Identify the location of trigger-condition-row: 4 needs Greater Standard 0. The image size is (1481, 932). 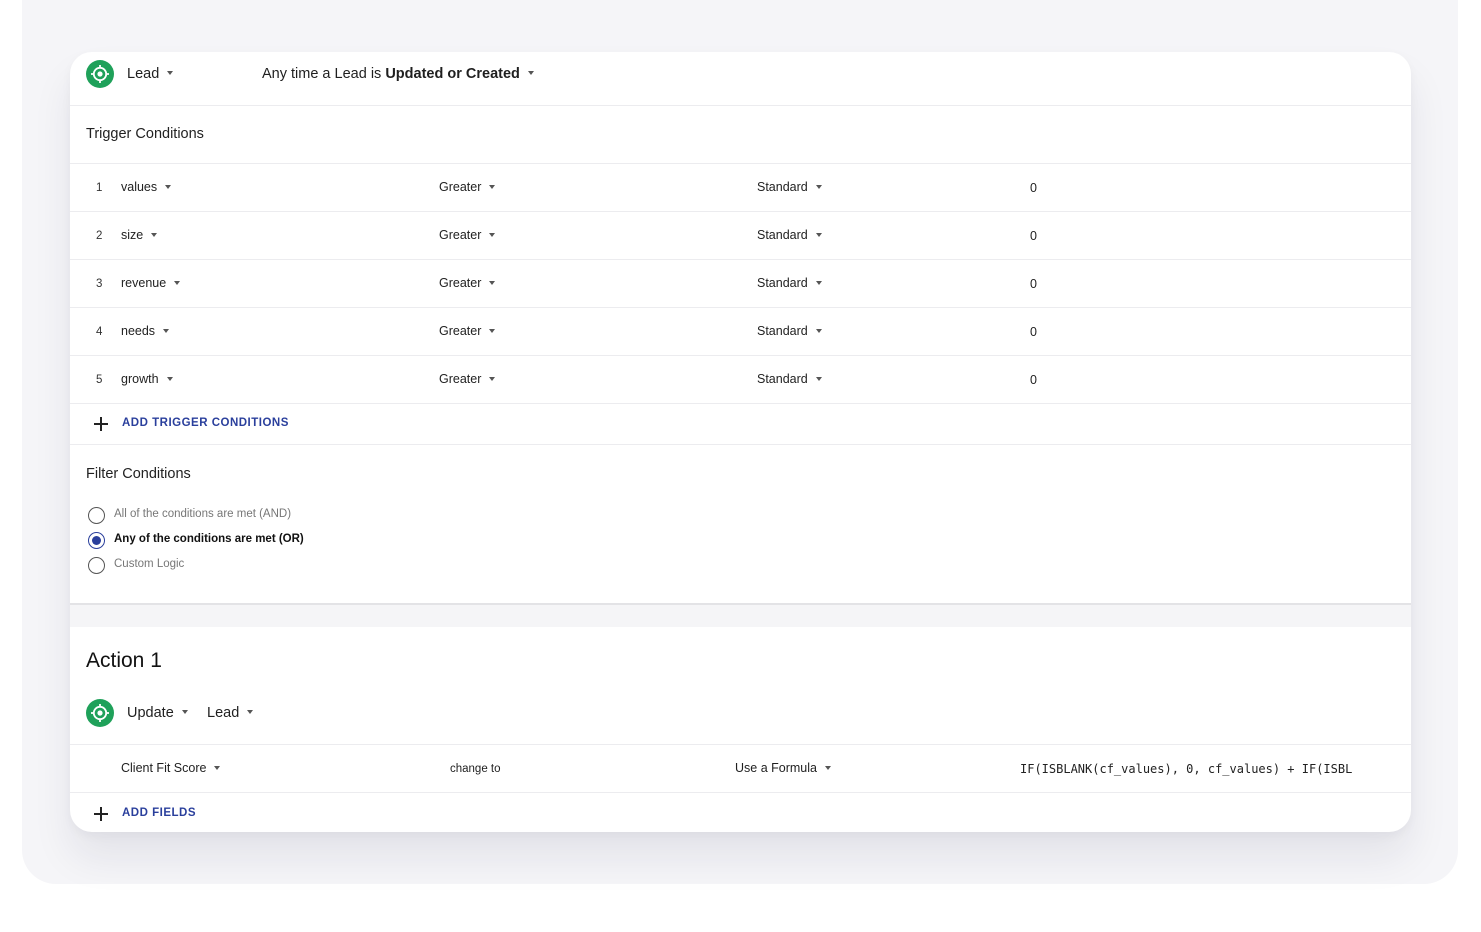
(740, 332).